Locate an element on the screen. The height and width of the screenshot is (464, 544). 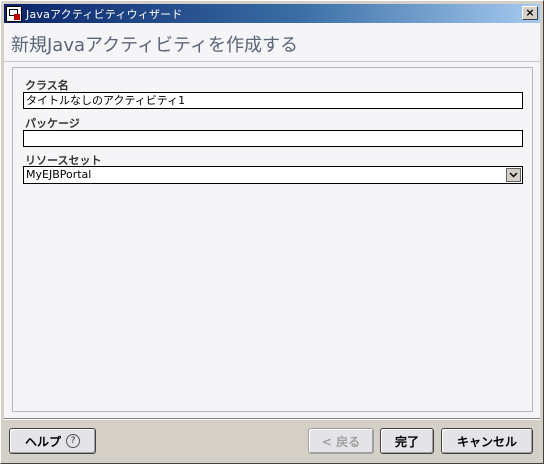
wizard-header: 新規Javaアクティビティを作成する is located at coordinates (272, 42).